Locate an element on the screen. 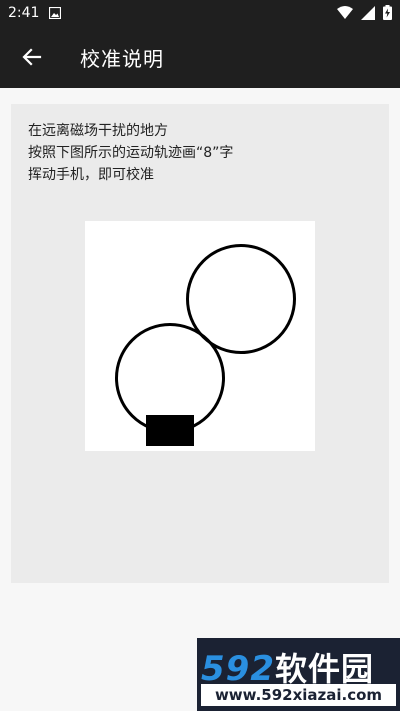 The height and width of the screenshot is (711, 400). instruction-text: 在远离磁场干扰的地方 按照下图所示的运动轨迹画“8”字 挥动手机，即可校准 is located at coordinates (130, 153).